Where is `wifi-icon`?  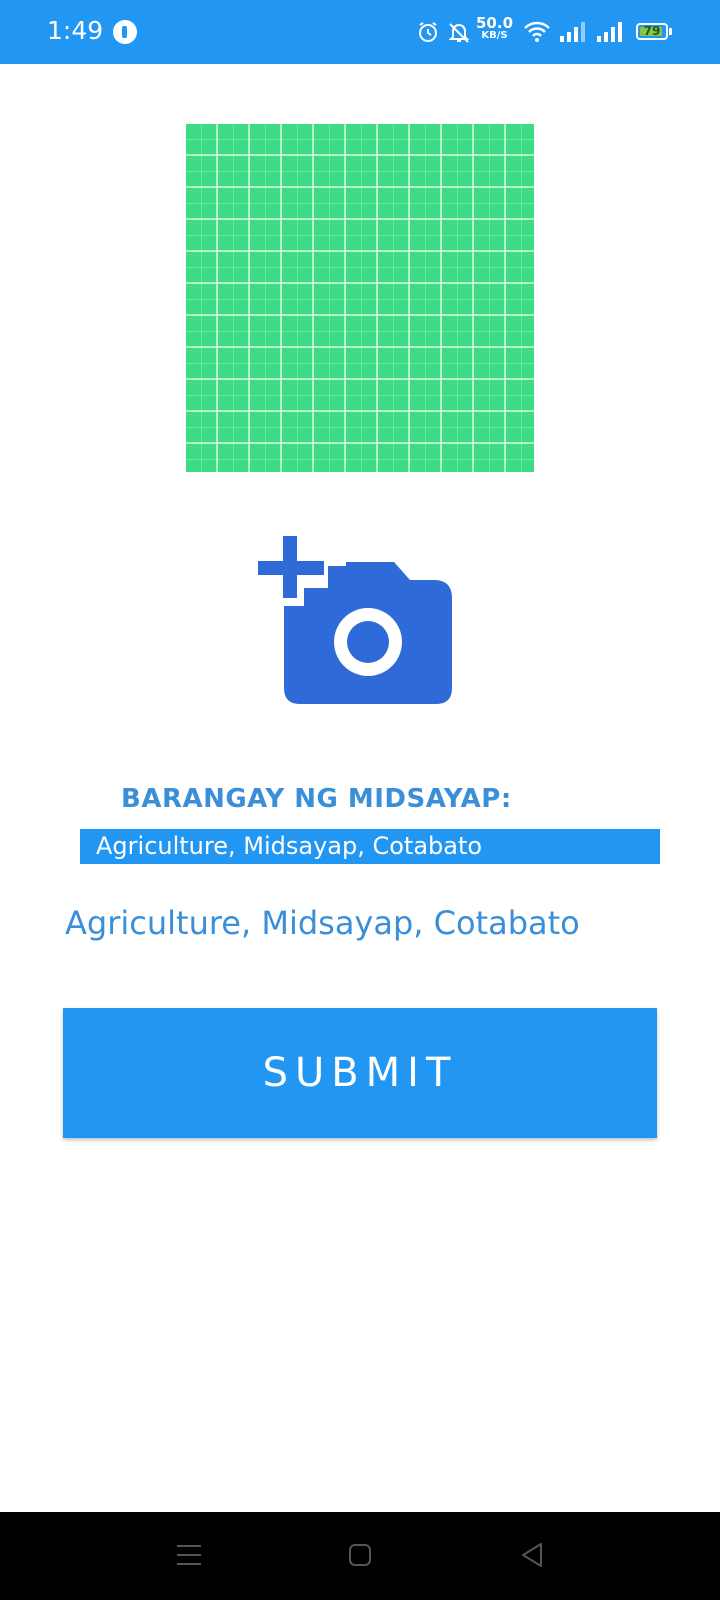
wifi-icon is located at coordinates (537, 31).